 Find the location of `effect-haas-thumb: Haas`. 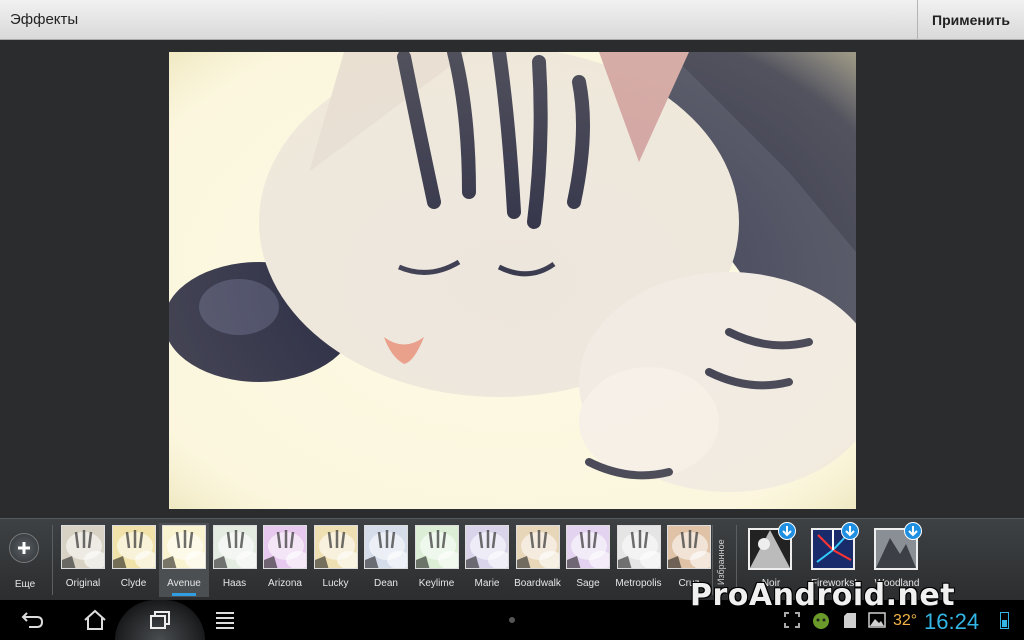

effect-haas-thumb: Haas is located at coordinates (235, 560).